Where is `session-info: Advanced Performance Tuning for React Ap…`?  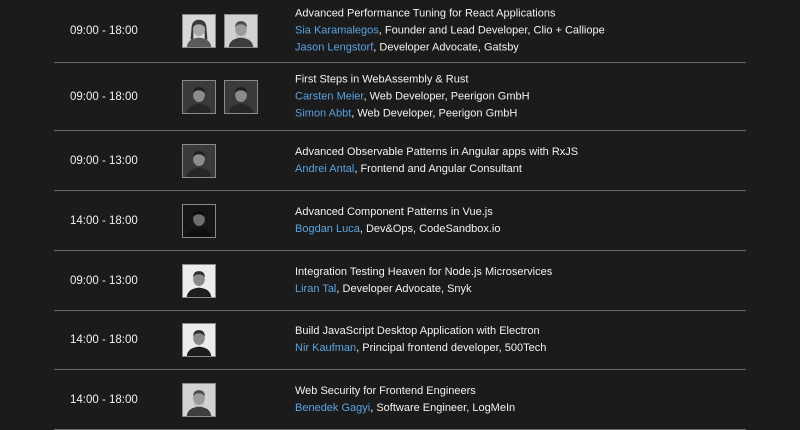 session-info: Advanced Performance Tuning for React Ap… is located at coordinates (450, 31).